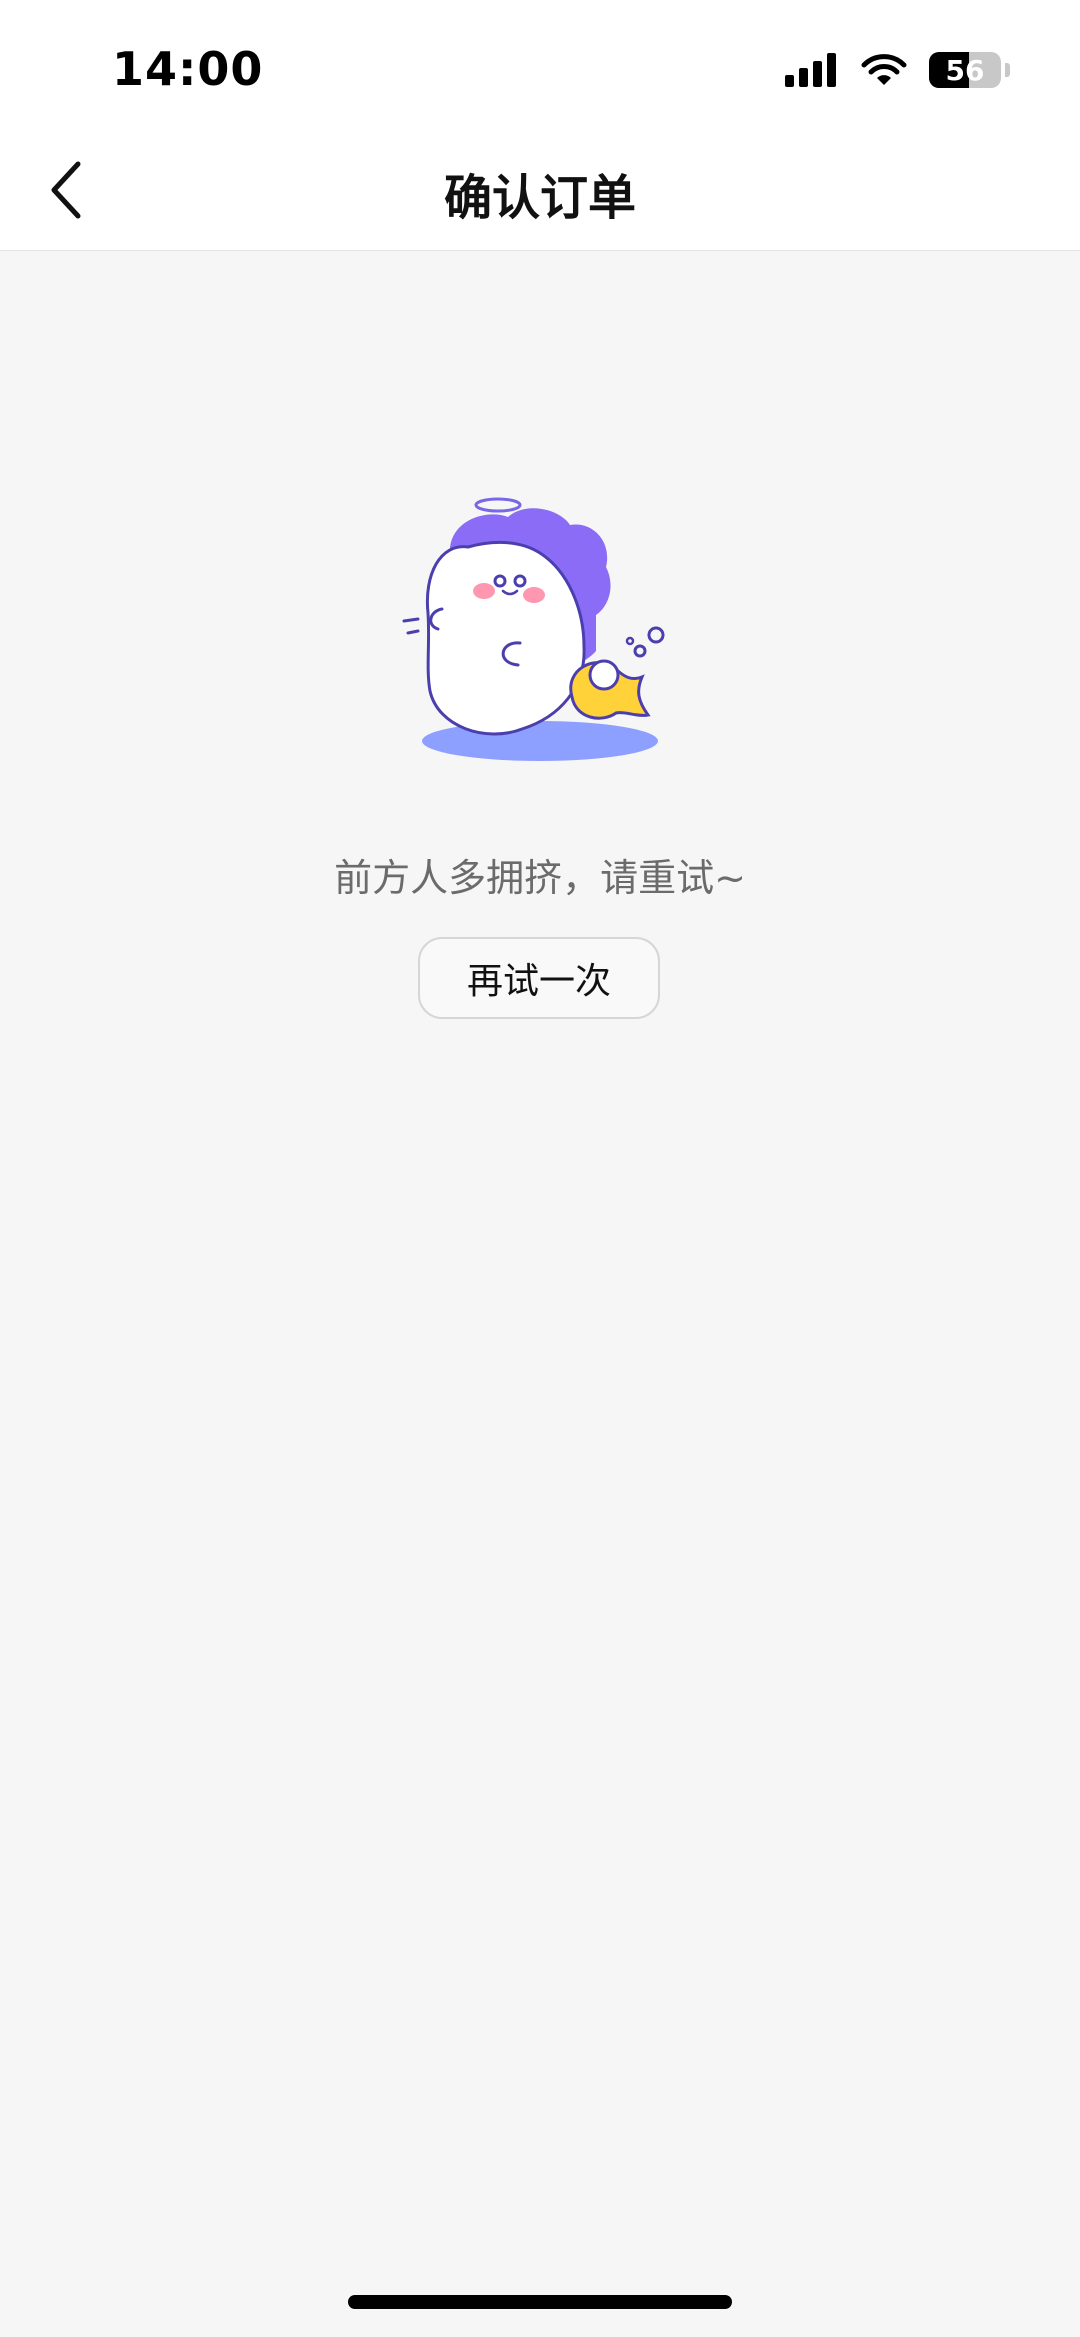  Describe the element at coordinates (539, 198) in the screenshot. I see `page-title: 确认订单` at that location.